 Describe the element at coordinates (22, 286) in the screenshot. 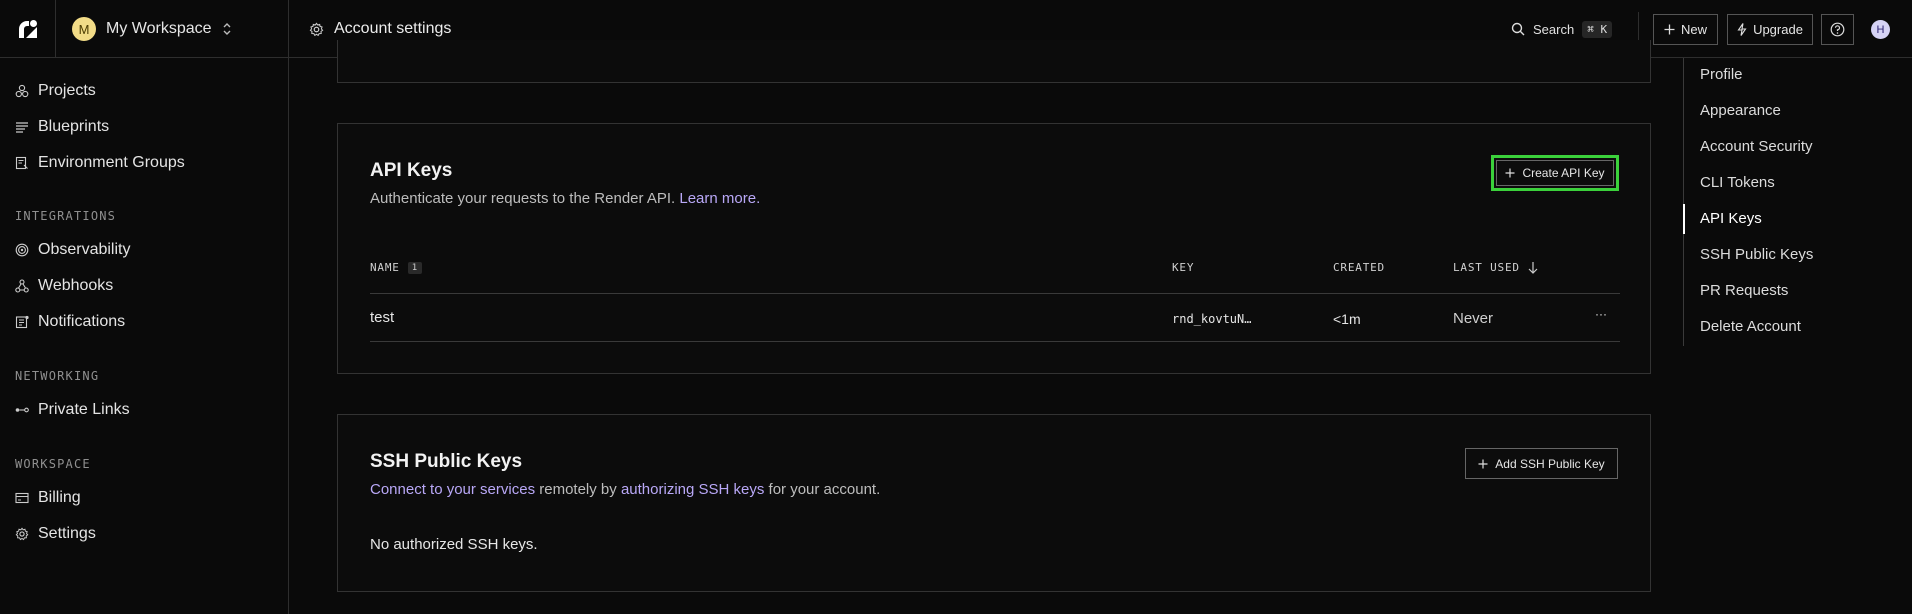

I see `webhooks-icon` at that location.